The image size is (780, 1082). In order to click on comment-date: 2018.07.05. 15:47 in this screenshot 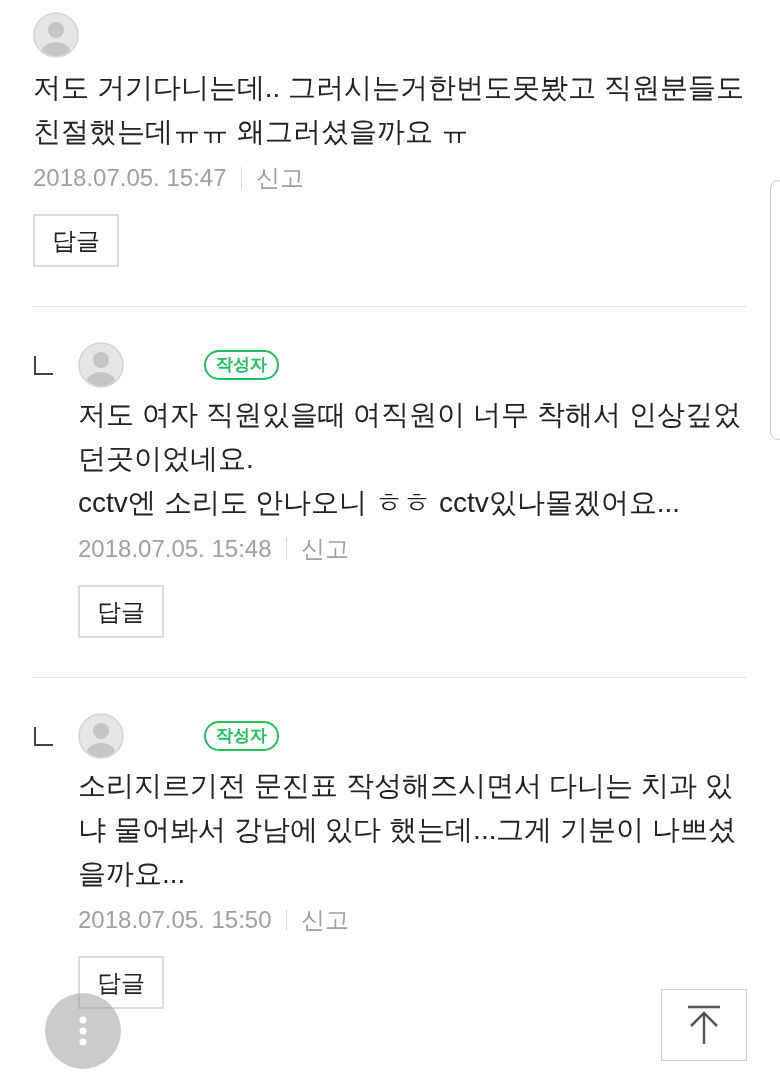, I will do `click(130, 178)`.